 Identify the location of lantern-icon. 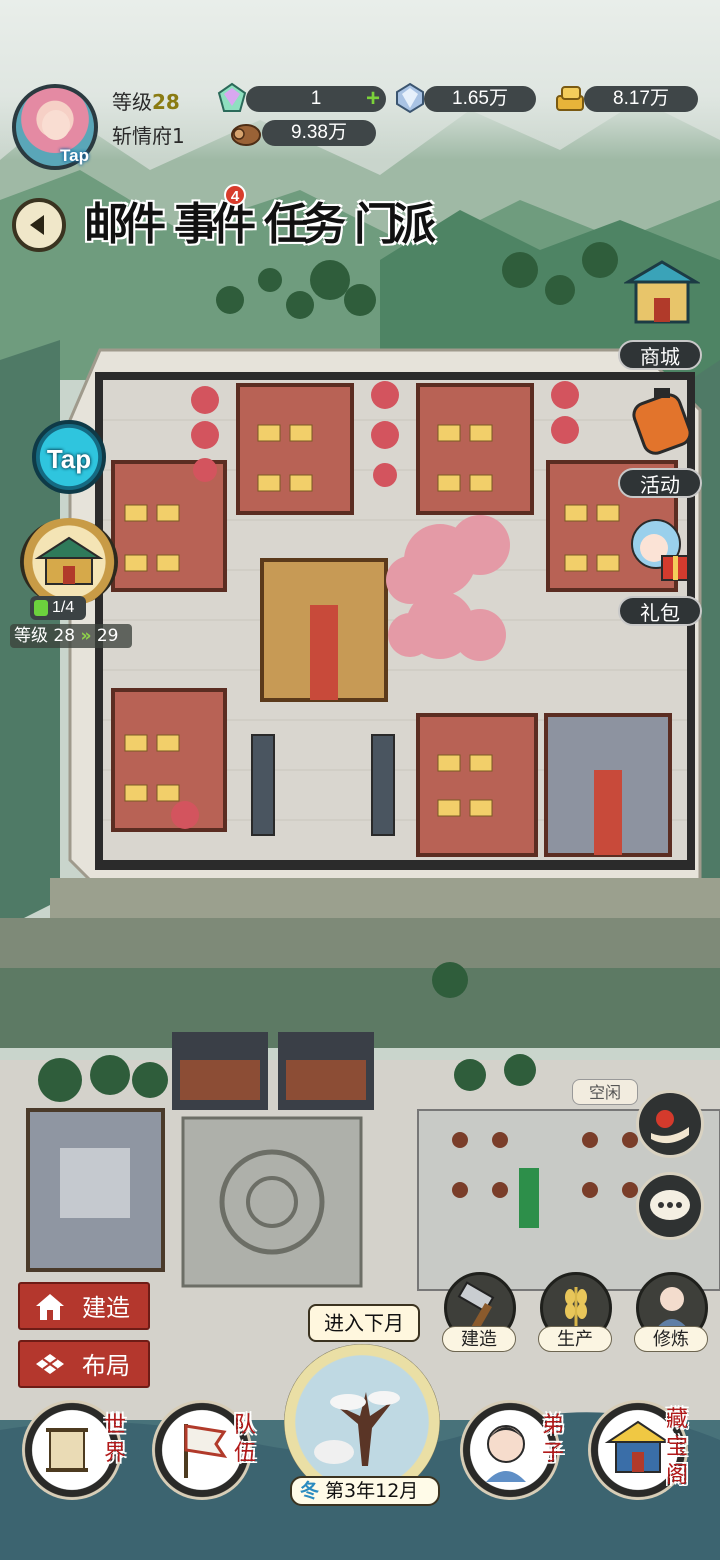
(662, 422).